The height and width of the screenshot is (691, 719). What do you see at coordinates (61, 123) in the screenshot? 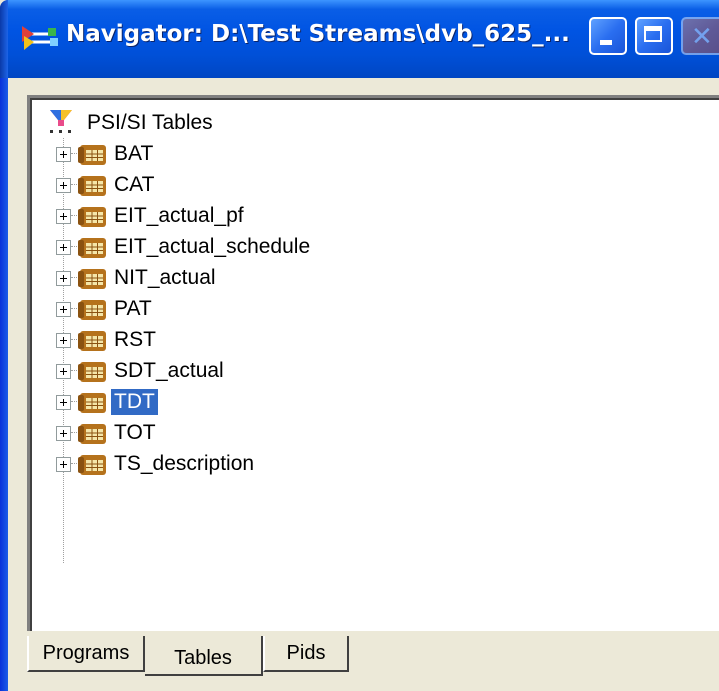
I see `psi-si-tables-icon` at bounding box center [61, 123].